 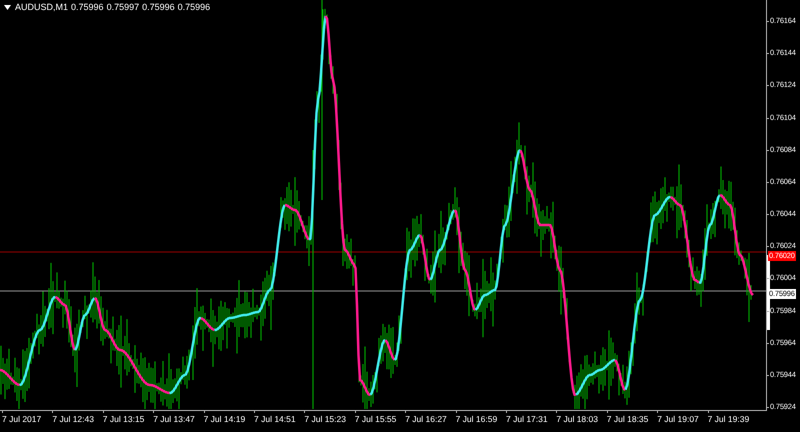 What do you see at coordinates (426, 419) in the screenshot?
I see `time-label: 7 Jul 16:27` at bounding box center [426, 419].